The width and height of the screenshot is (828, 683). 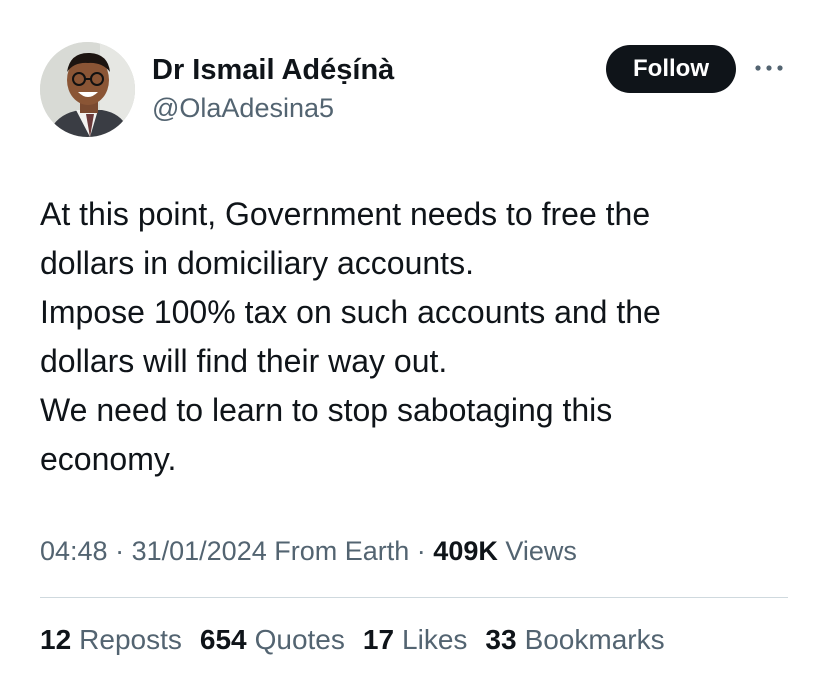 I want to click on tweet-text-line: dollars will find their way out., so click(x=244, y=361).